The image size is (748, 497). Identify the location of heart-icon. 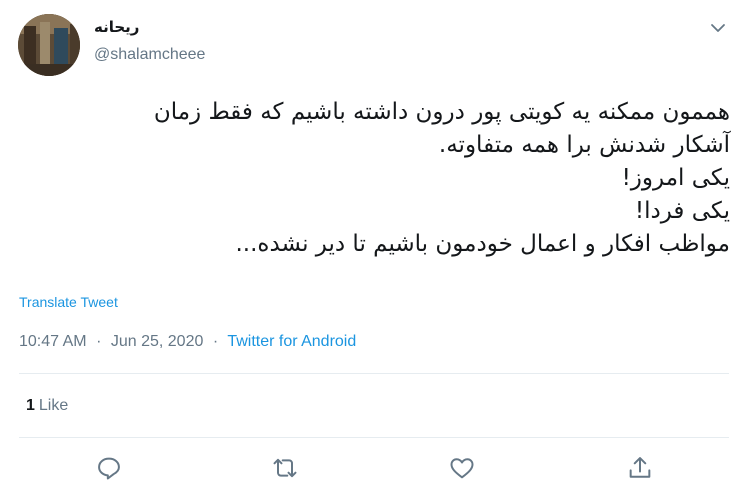
(462, 468).